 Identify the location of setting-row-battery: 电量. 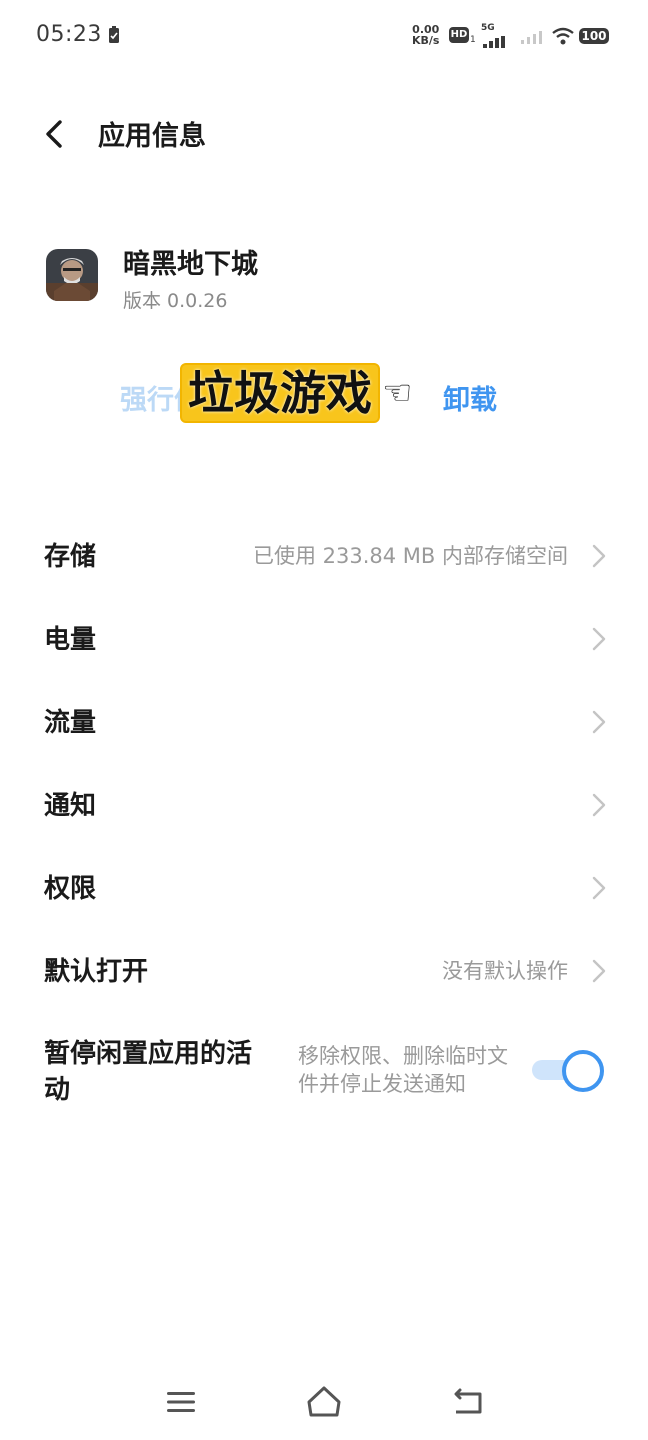
(324, 639).